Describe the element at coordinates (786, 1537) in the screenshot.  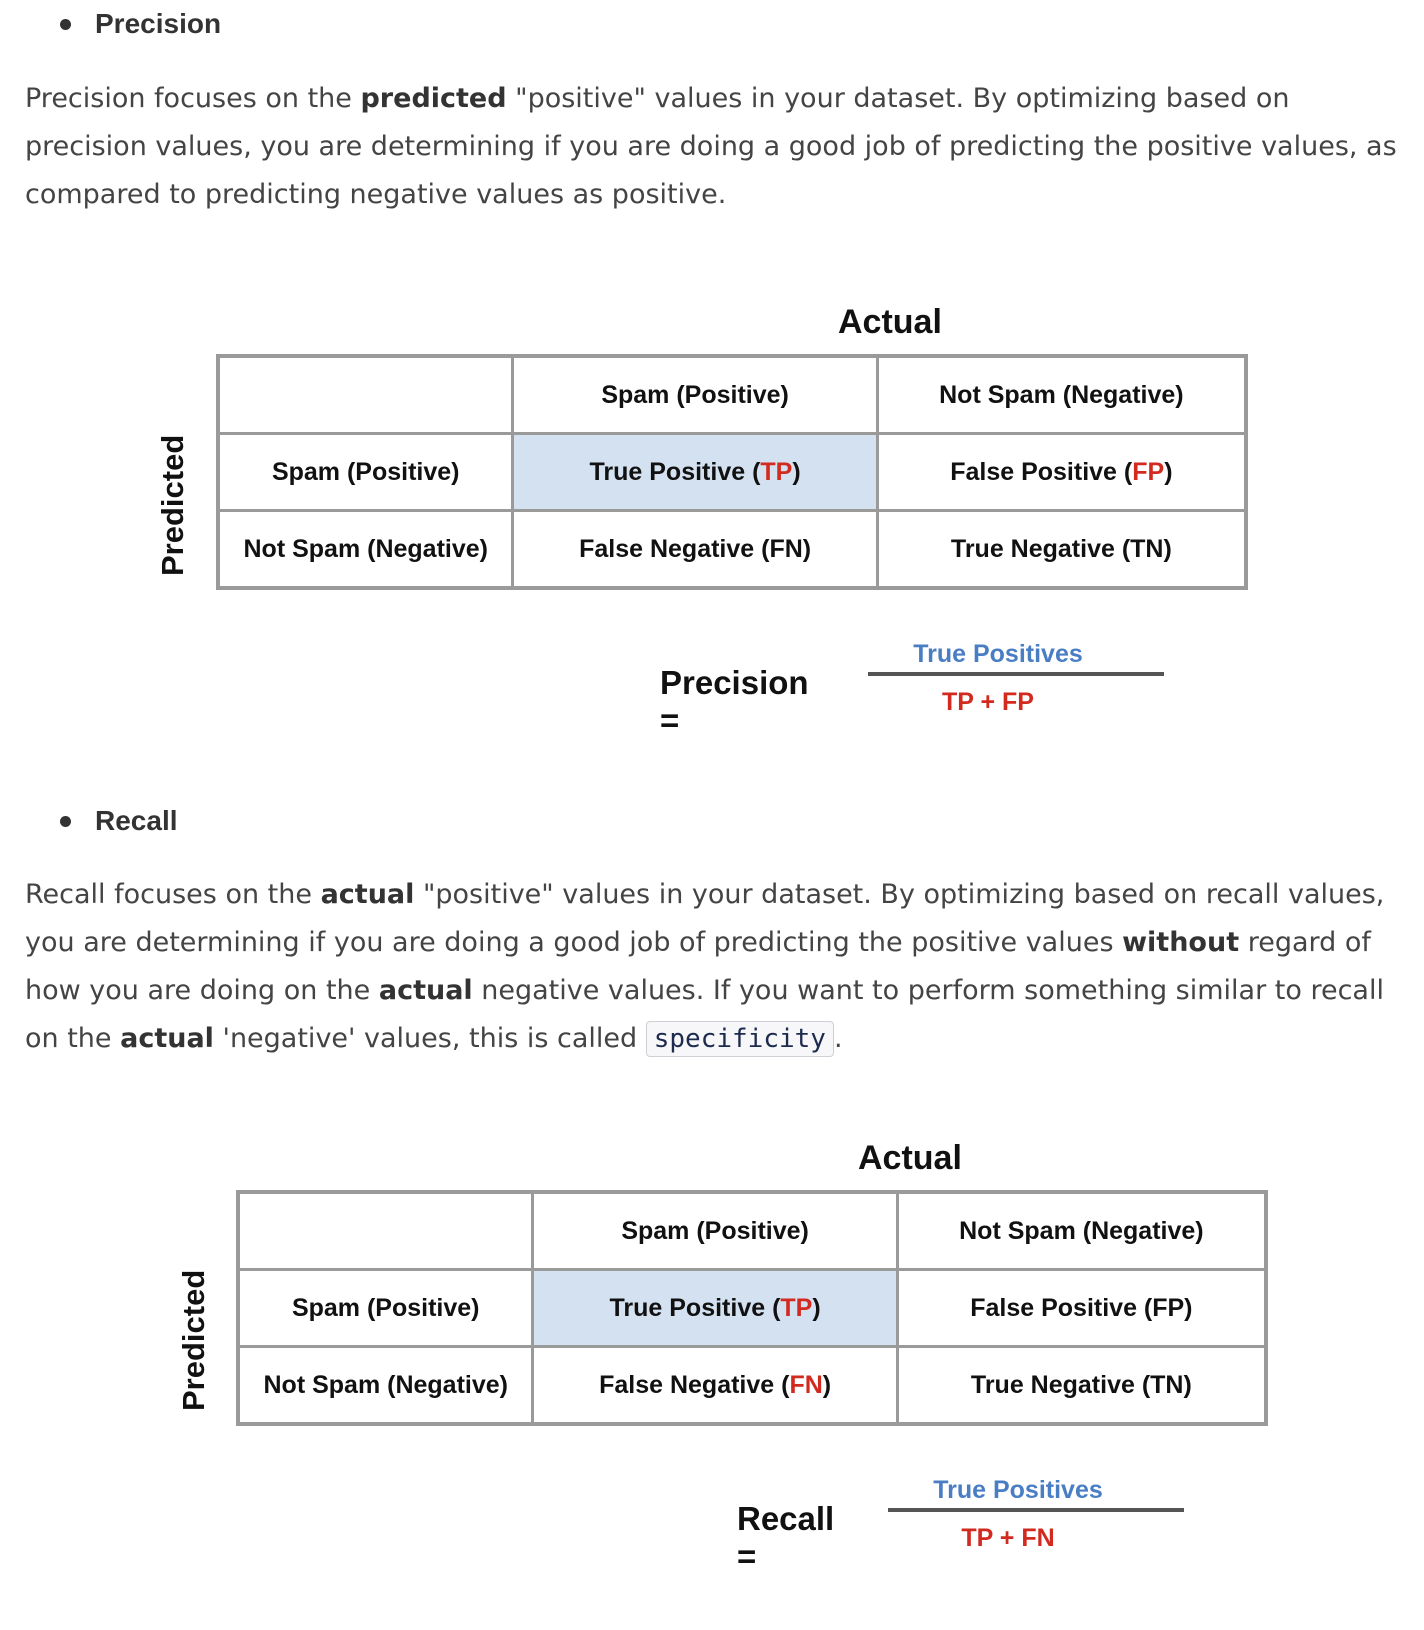
I see `recall-formula-label: Recall =` at that location.